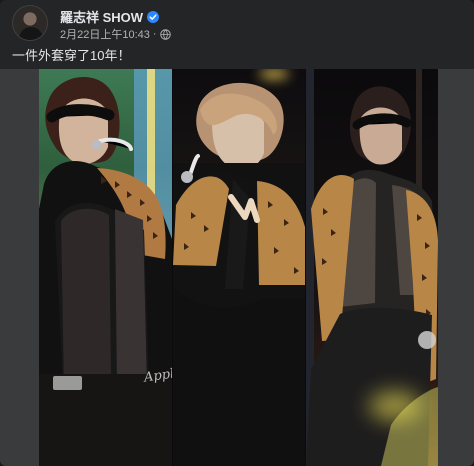 The height and width of the screenshot is (466, 474). What do you see at coordinates (153, 16) in the screenshot?
I see `verified-icon` at bounding box center [153, 16].